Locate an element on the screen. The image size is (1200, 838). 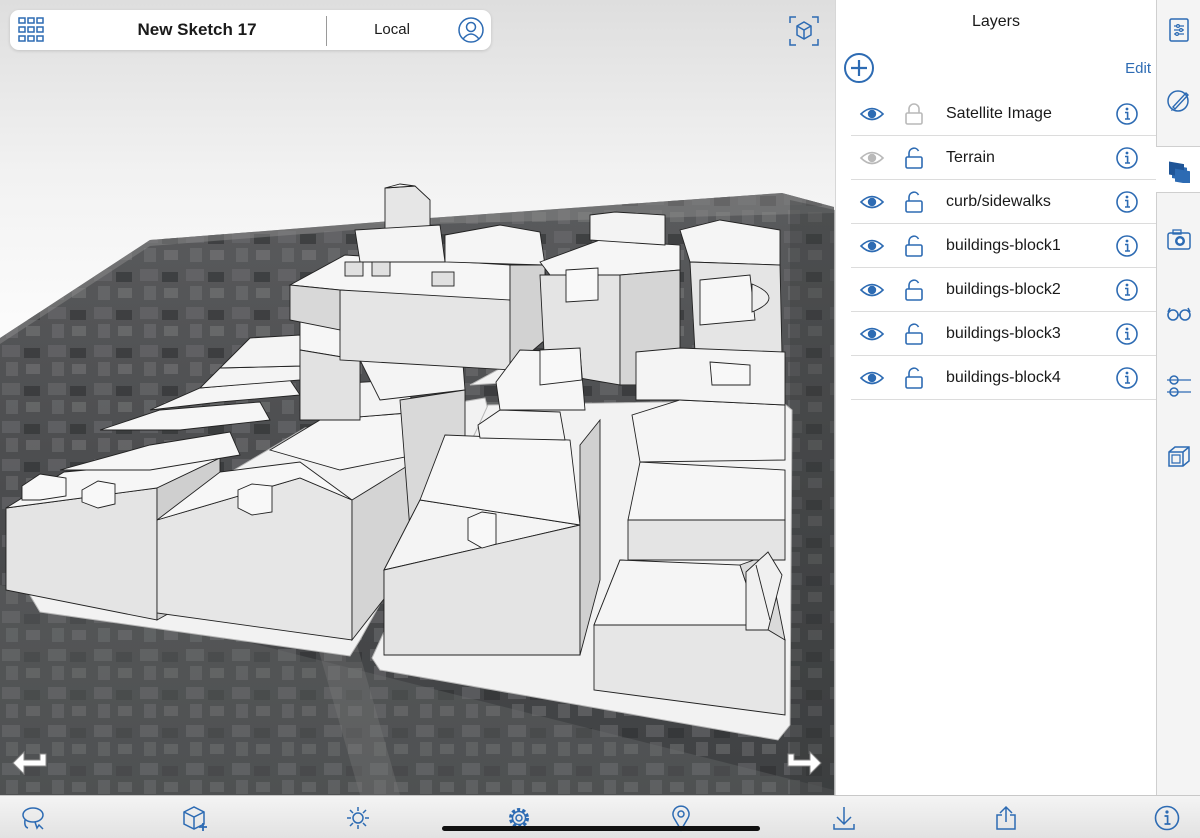
entity-info-icon is located at coordinates (1179, 30).